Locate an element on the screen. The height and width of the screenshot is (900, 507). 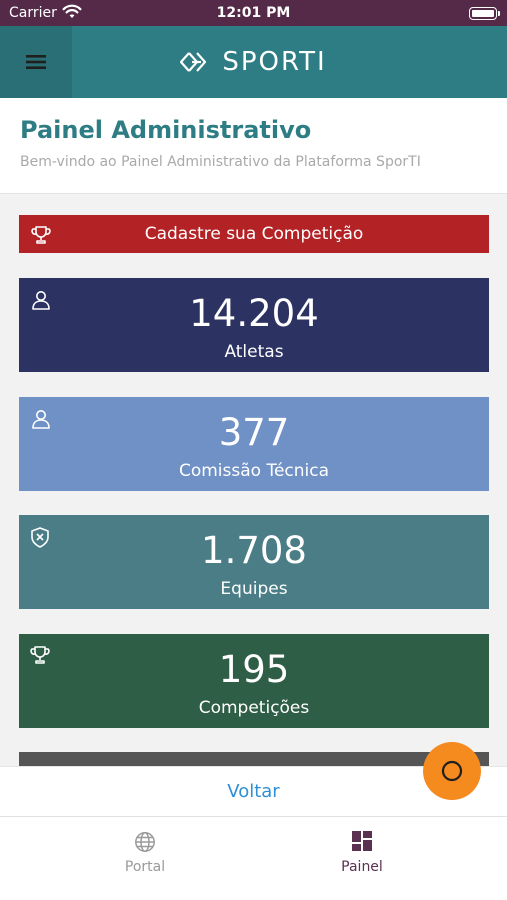
register-competition-button: Cadastre sua Competição is located at coordinates (254, 234).